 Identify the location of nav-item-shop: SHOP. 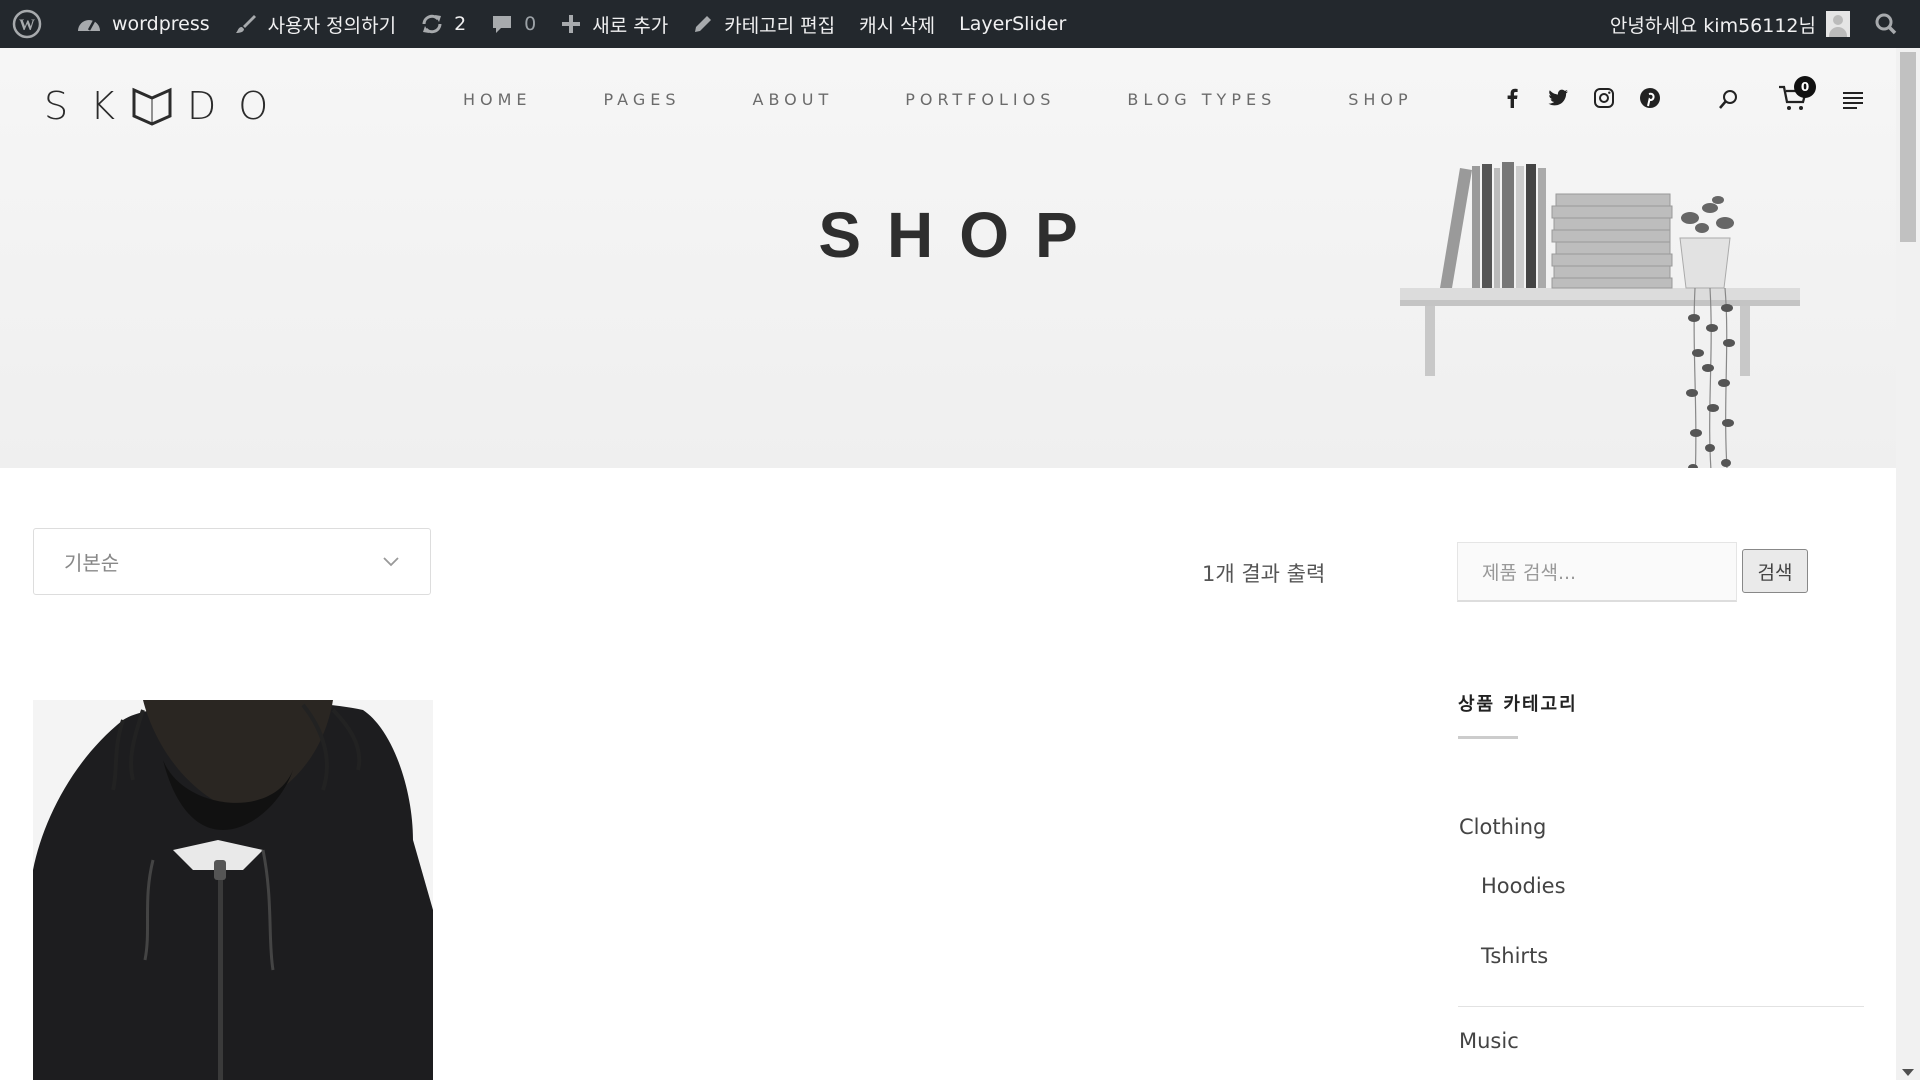
(1380, 99).